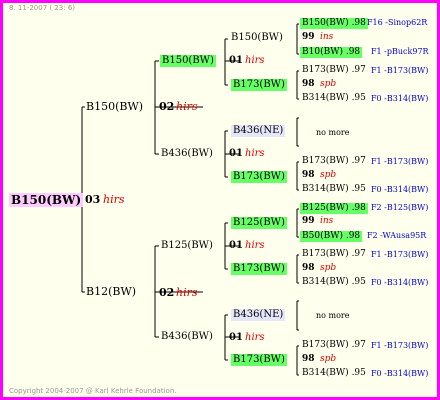 The image size is (440, 400). What do you see at coordinates (114, 199) in the screenshot?
I see `root-note: hirs` at bounding box center [114, 199].